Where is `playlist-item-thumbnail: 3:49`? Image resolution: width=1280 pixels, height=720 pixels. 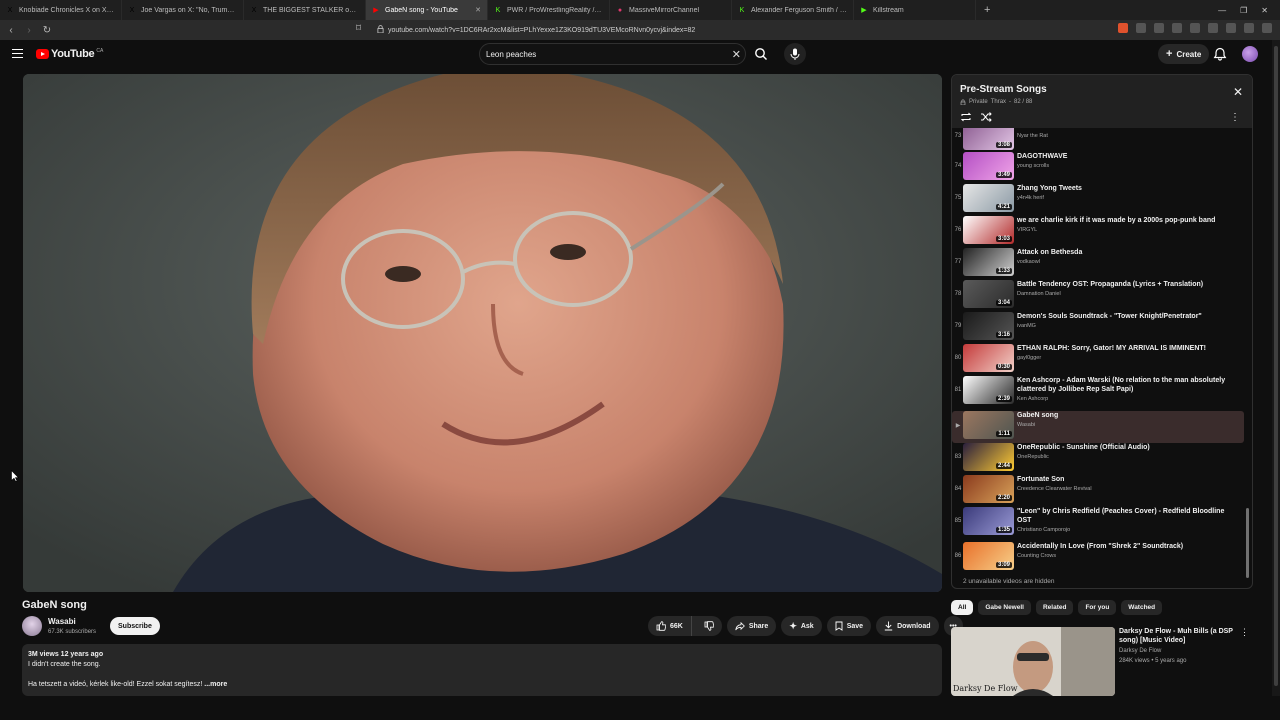
playlist-item-thumbnail: 3:49 is located at coordinates (988, 166).